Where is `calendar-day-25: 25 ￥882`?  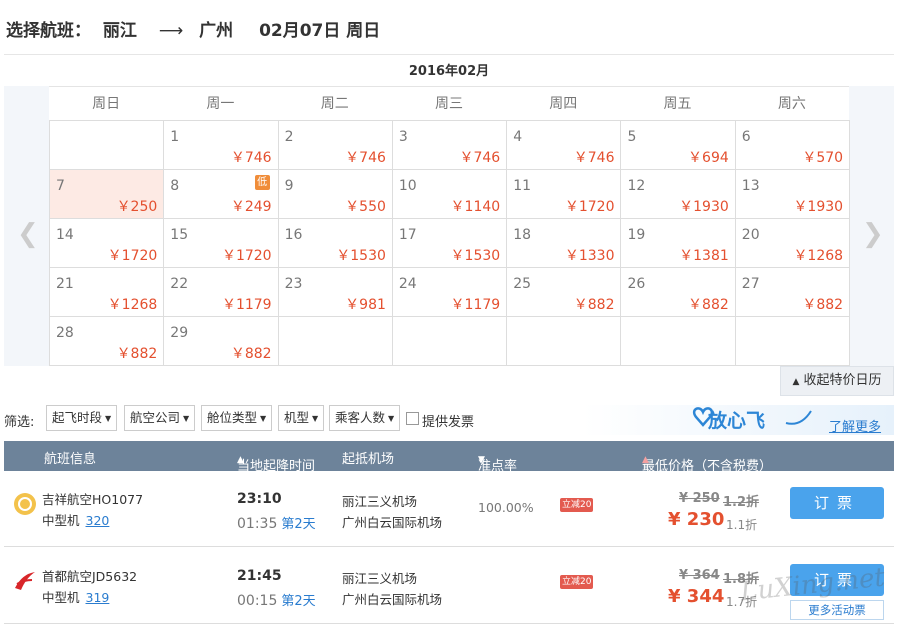 calendar-day-25: 25 ￥882 is located at coordinates (564, 292).